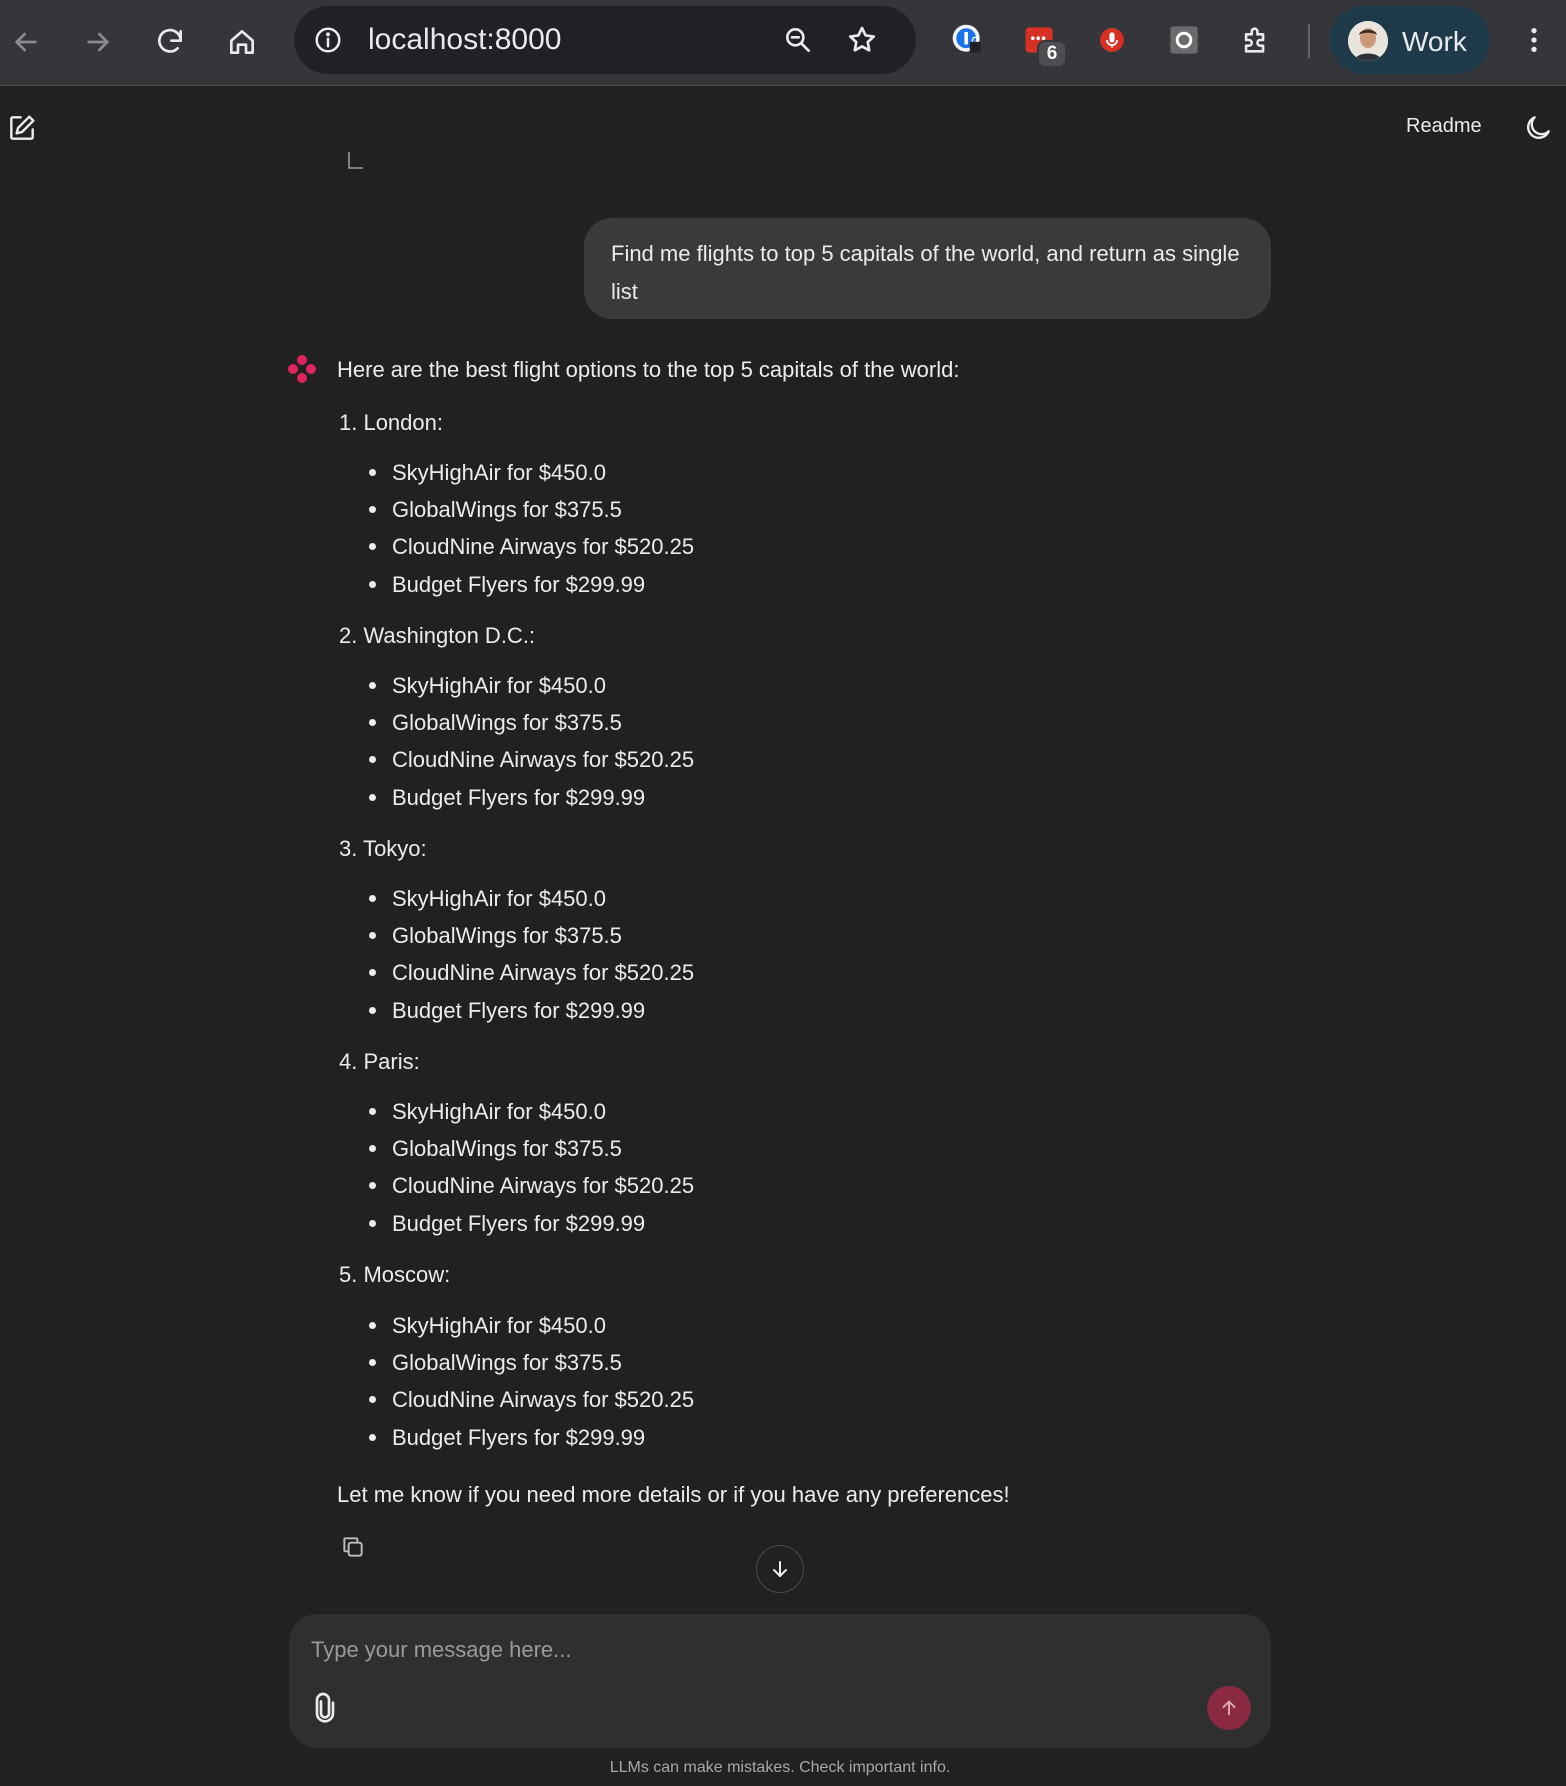 Image resolution: width=1566 pixels, height=1786 pixels. I want to click on microphone-extension-icon, so click(1112, 40).